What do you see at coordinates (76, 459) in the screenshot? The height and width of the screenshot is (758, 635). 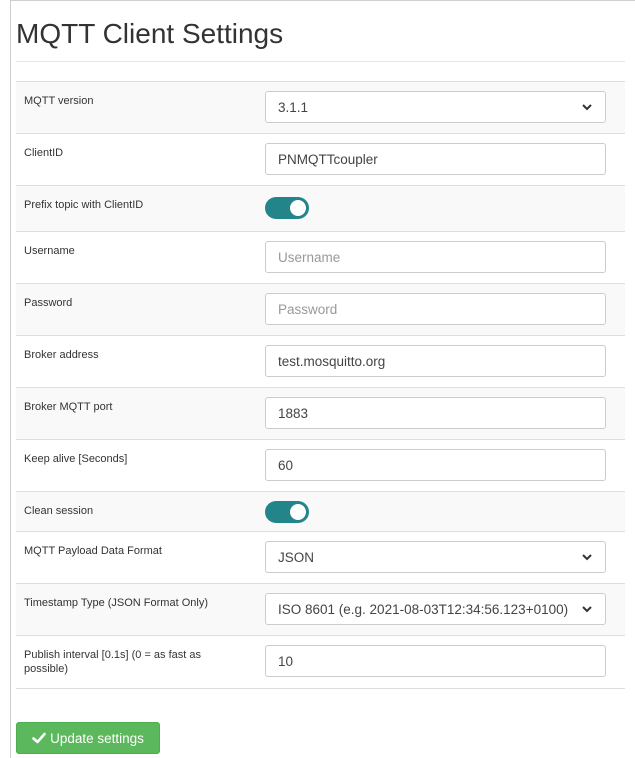 I see `keep-alive-label: Keep alive [Seconds]` at bounding box center [76, 459].